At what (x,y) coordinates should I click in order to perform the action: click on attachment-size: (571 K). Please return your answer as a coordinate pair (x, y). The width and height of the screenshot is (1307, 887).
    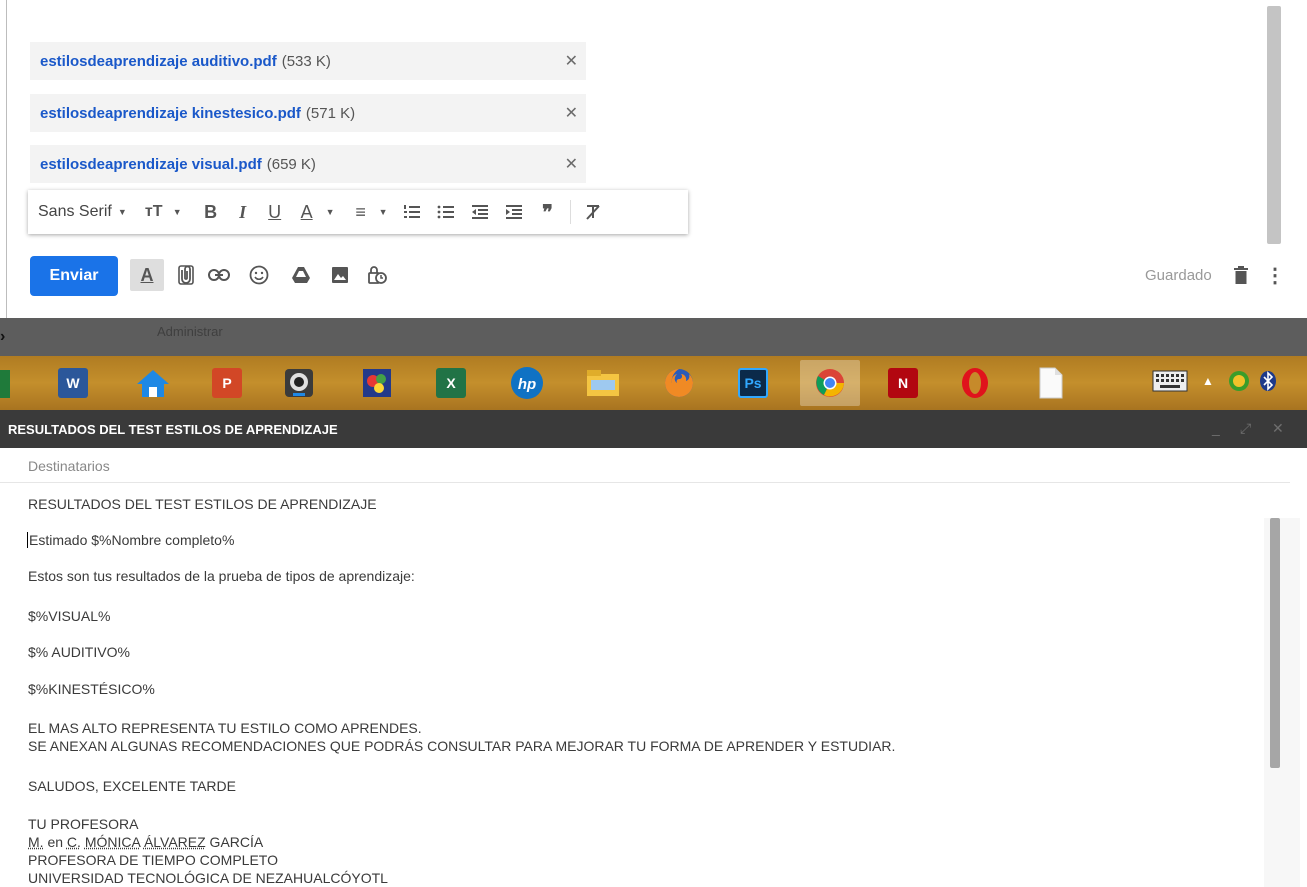
    Looking at the image, I should click on (330, 113).